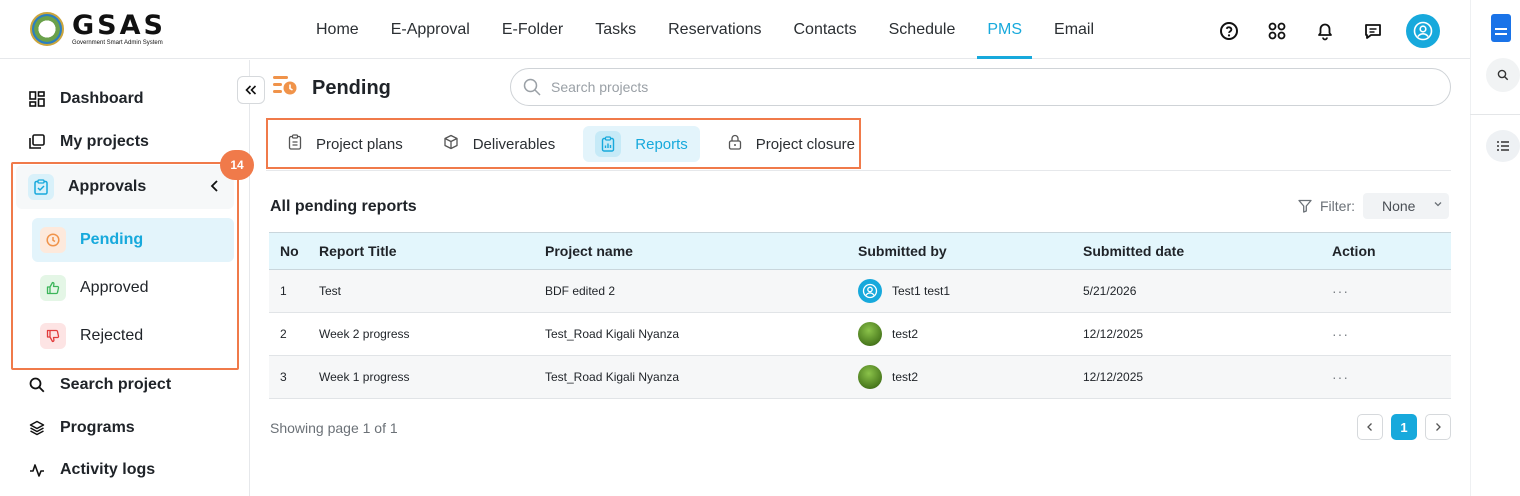 This screenshot has width=1520, height=496. I want to click on help-icon, so click(1229, 31).